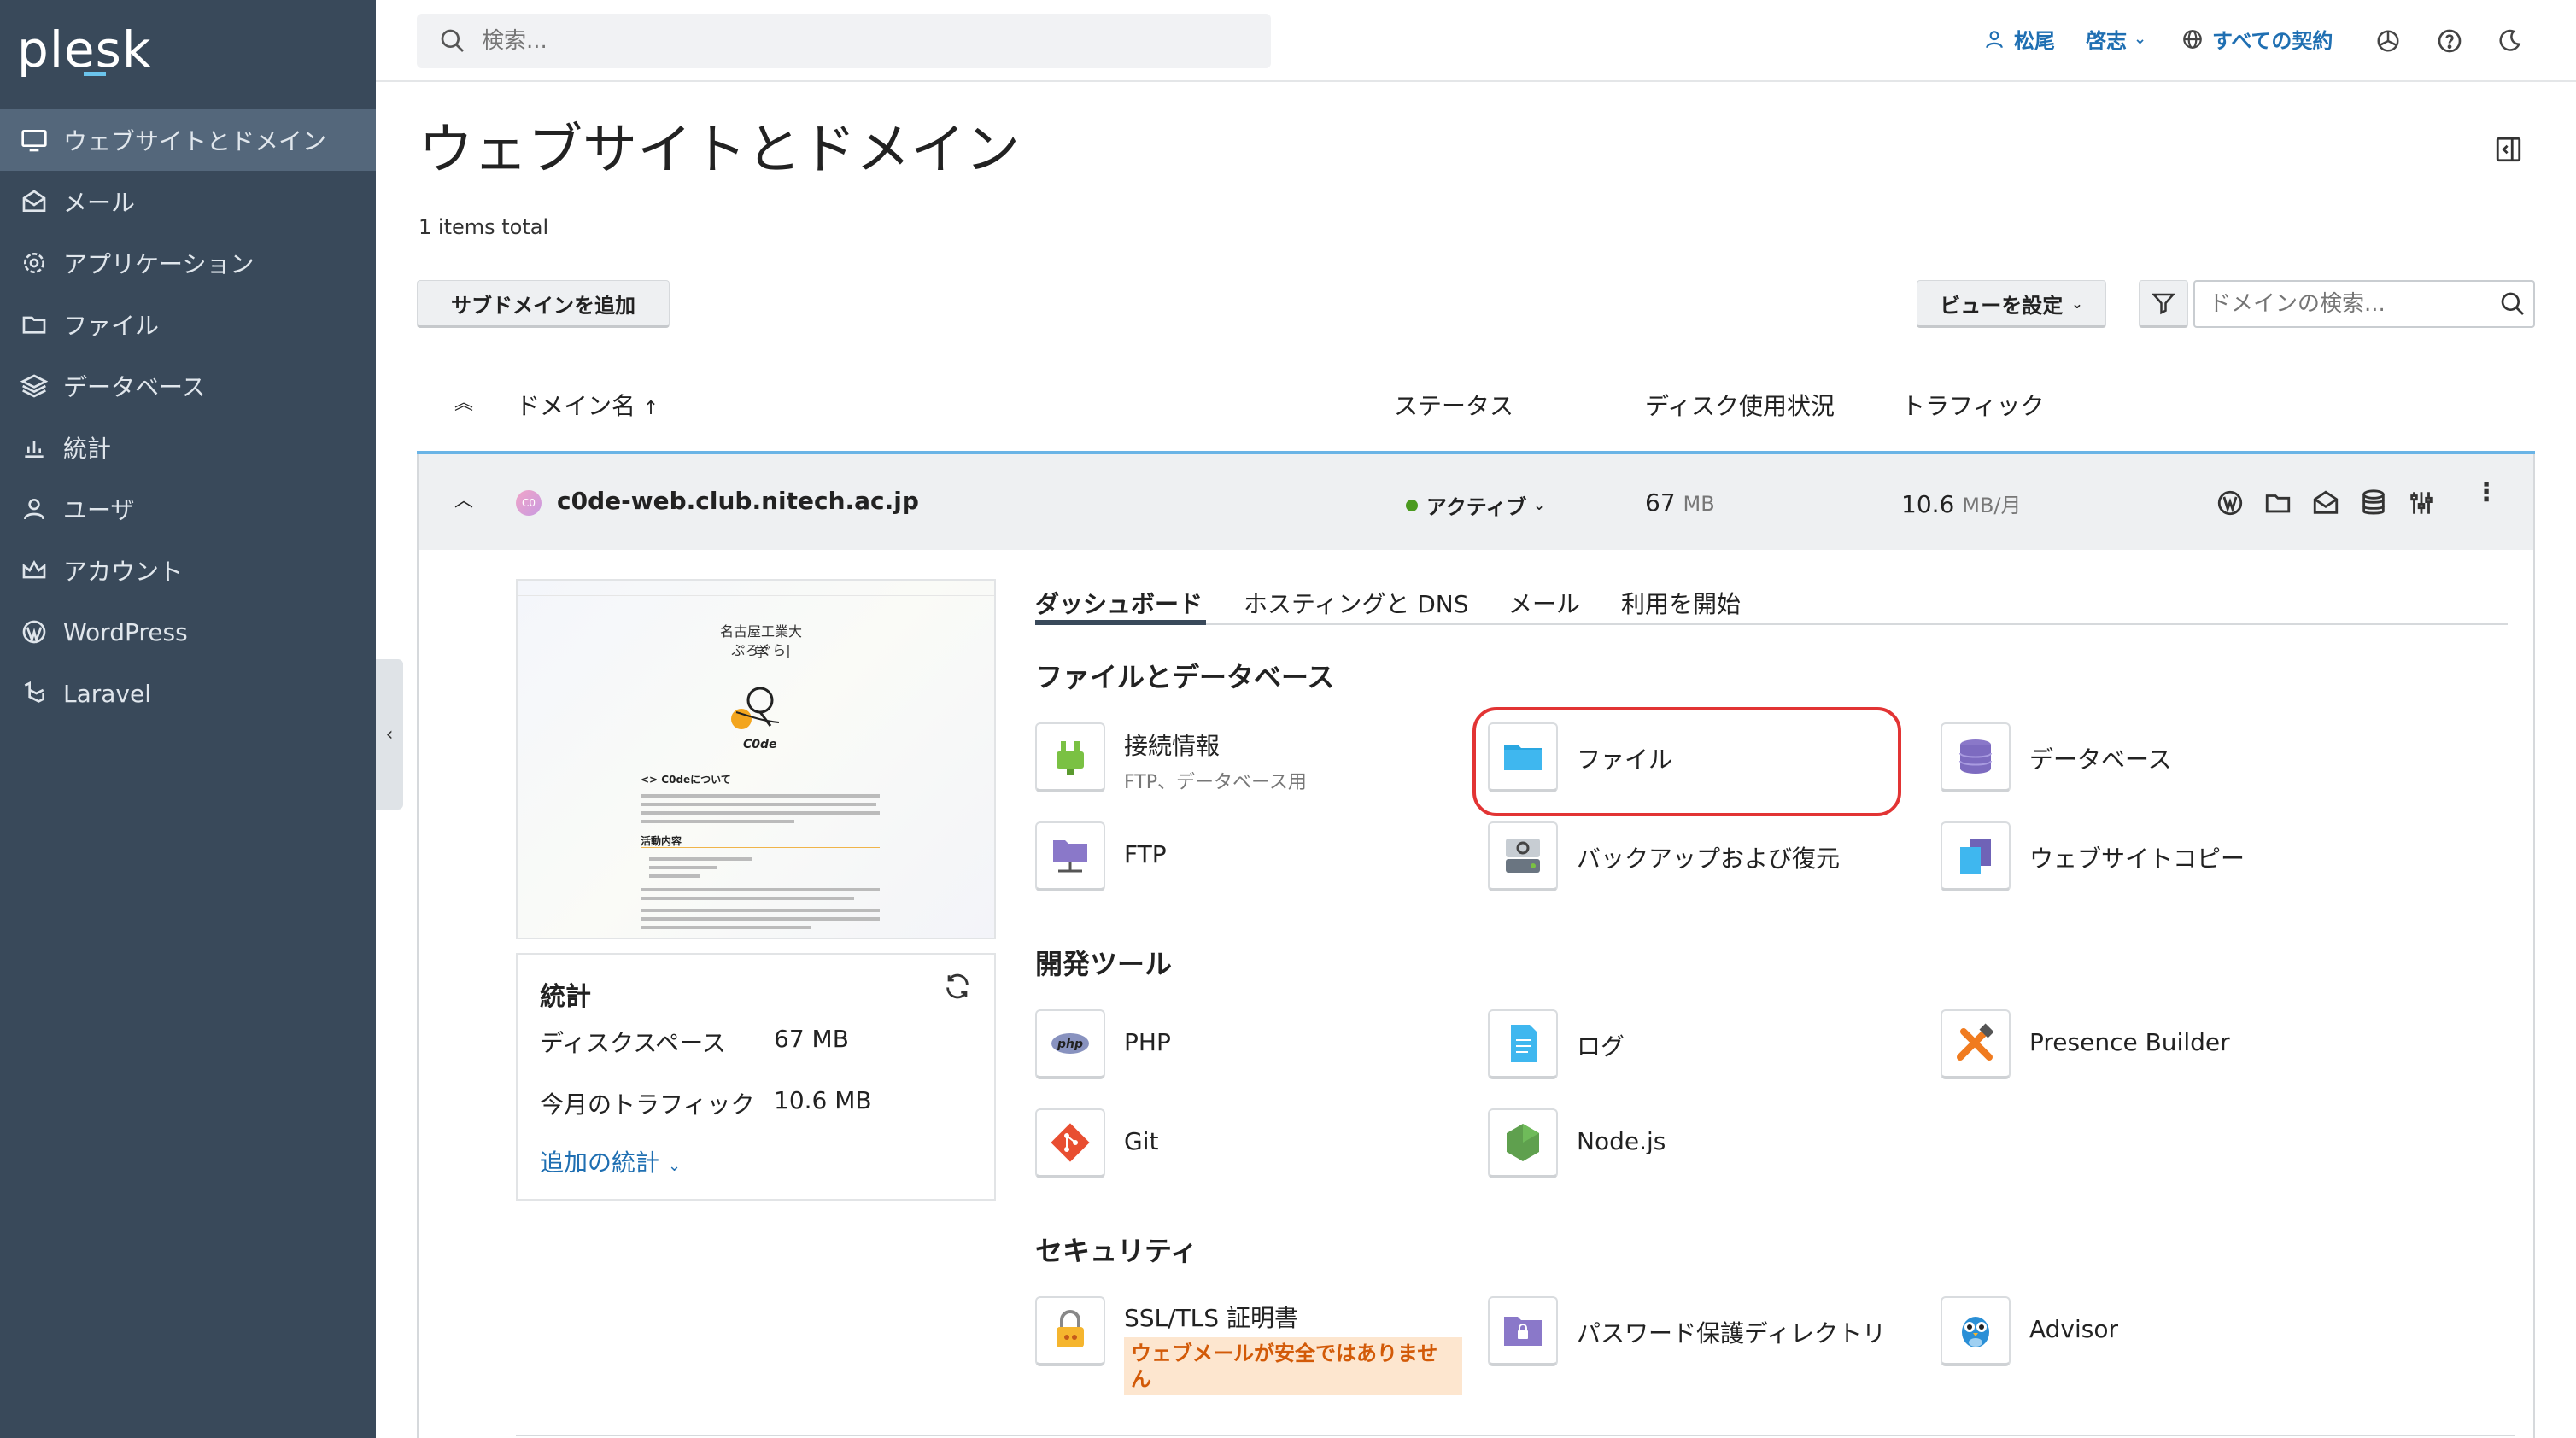 The image size is (2576, 1438). I want to click on preview-logo-text: C0de, so click(760, 744).